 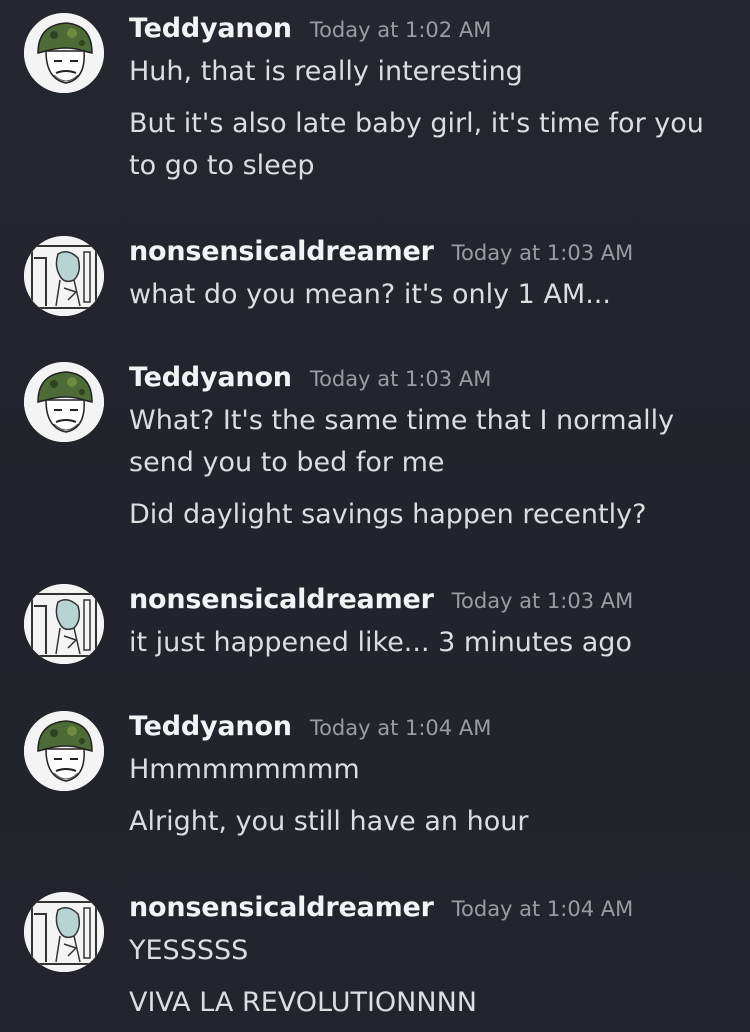 I want to click on message-header: Teddyanon Today at 1:04 AM, so click(x=310, y=728).